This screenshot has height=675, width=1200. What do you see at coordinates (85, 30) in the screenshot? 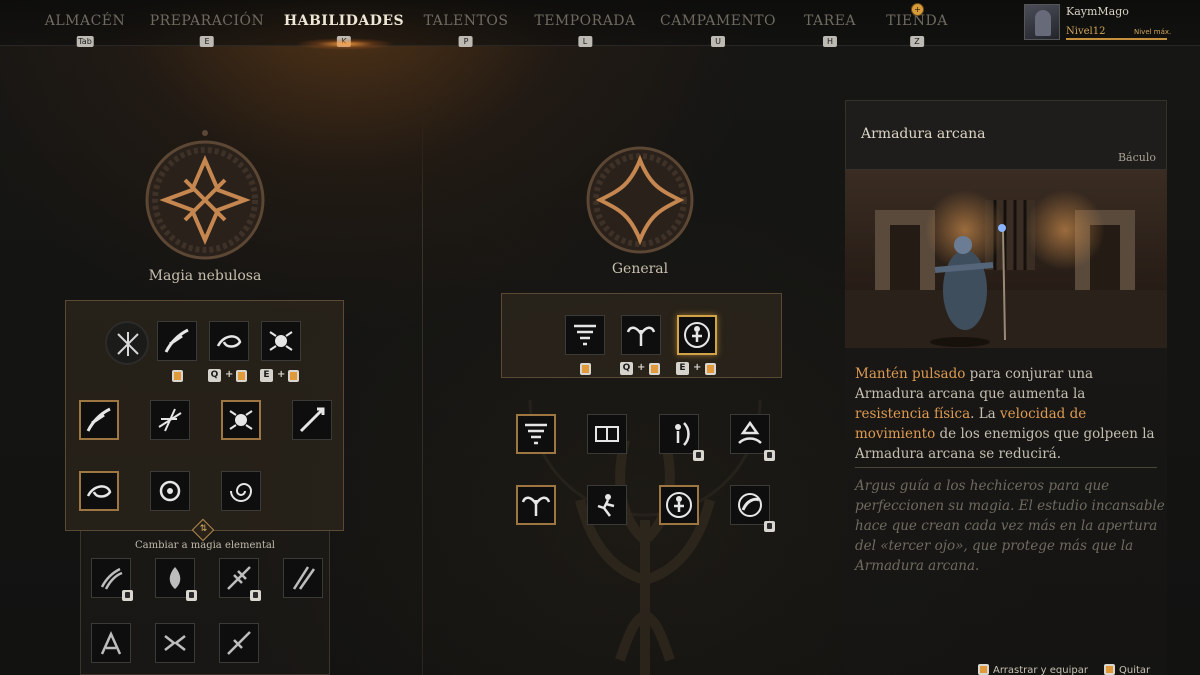
I see `tab-almacen: ALMACÉN Tab` at bounding box center [85, 30].